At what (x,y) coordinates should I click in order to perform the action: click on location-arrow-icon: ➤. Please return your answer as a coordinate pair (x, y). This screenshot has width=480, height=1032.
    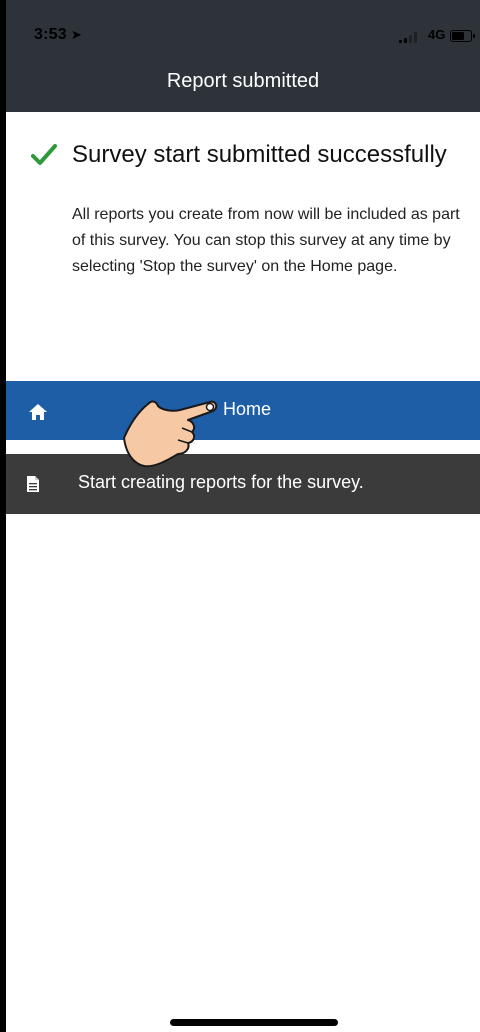
    Looking at the image, I should click on (76, 34).